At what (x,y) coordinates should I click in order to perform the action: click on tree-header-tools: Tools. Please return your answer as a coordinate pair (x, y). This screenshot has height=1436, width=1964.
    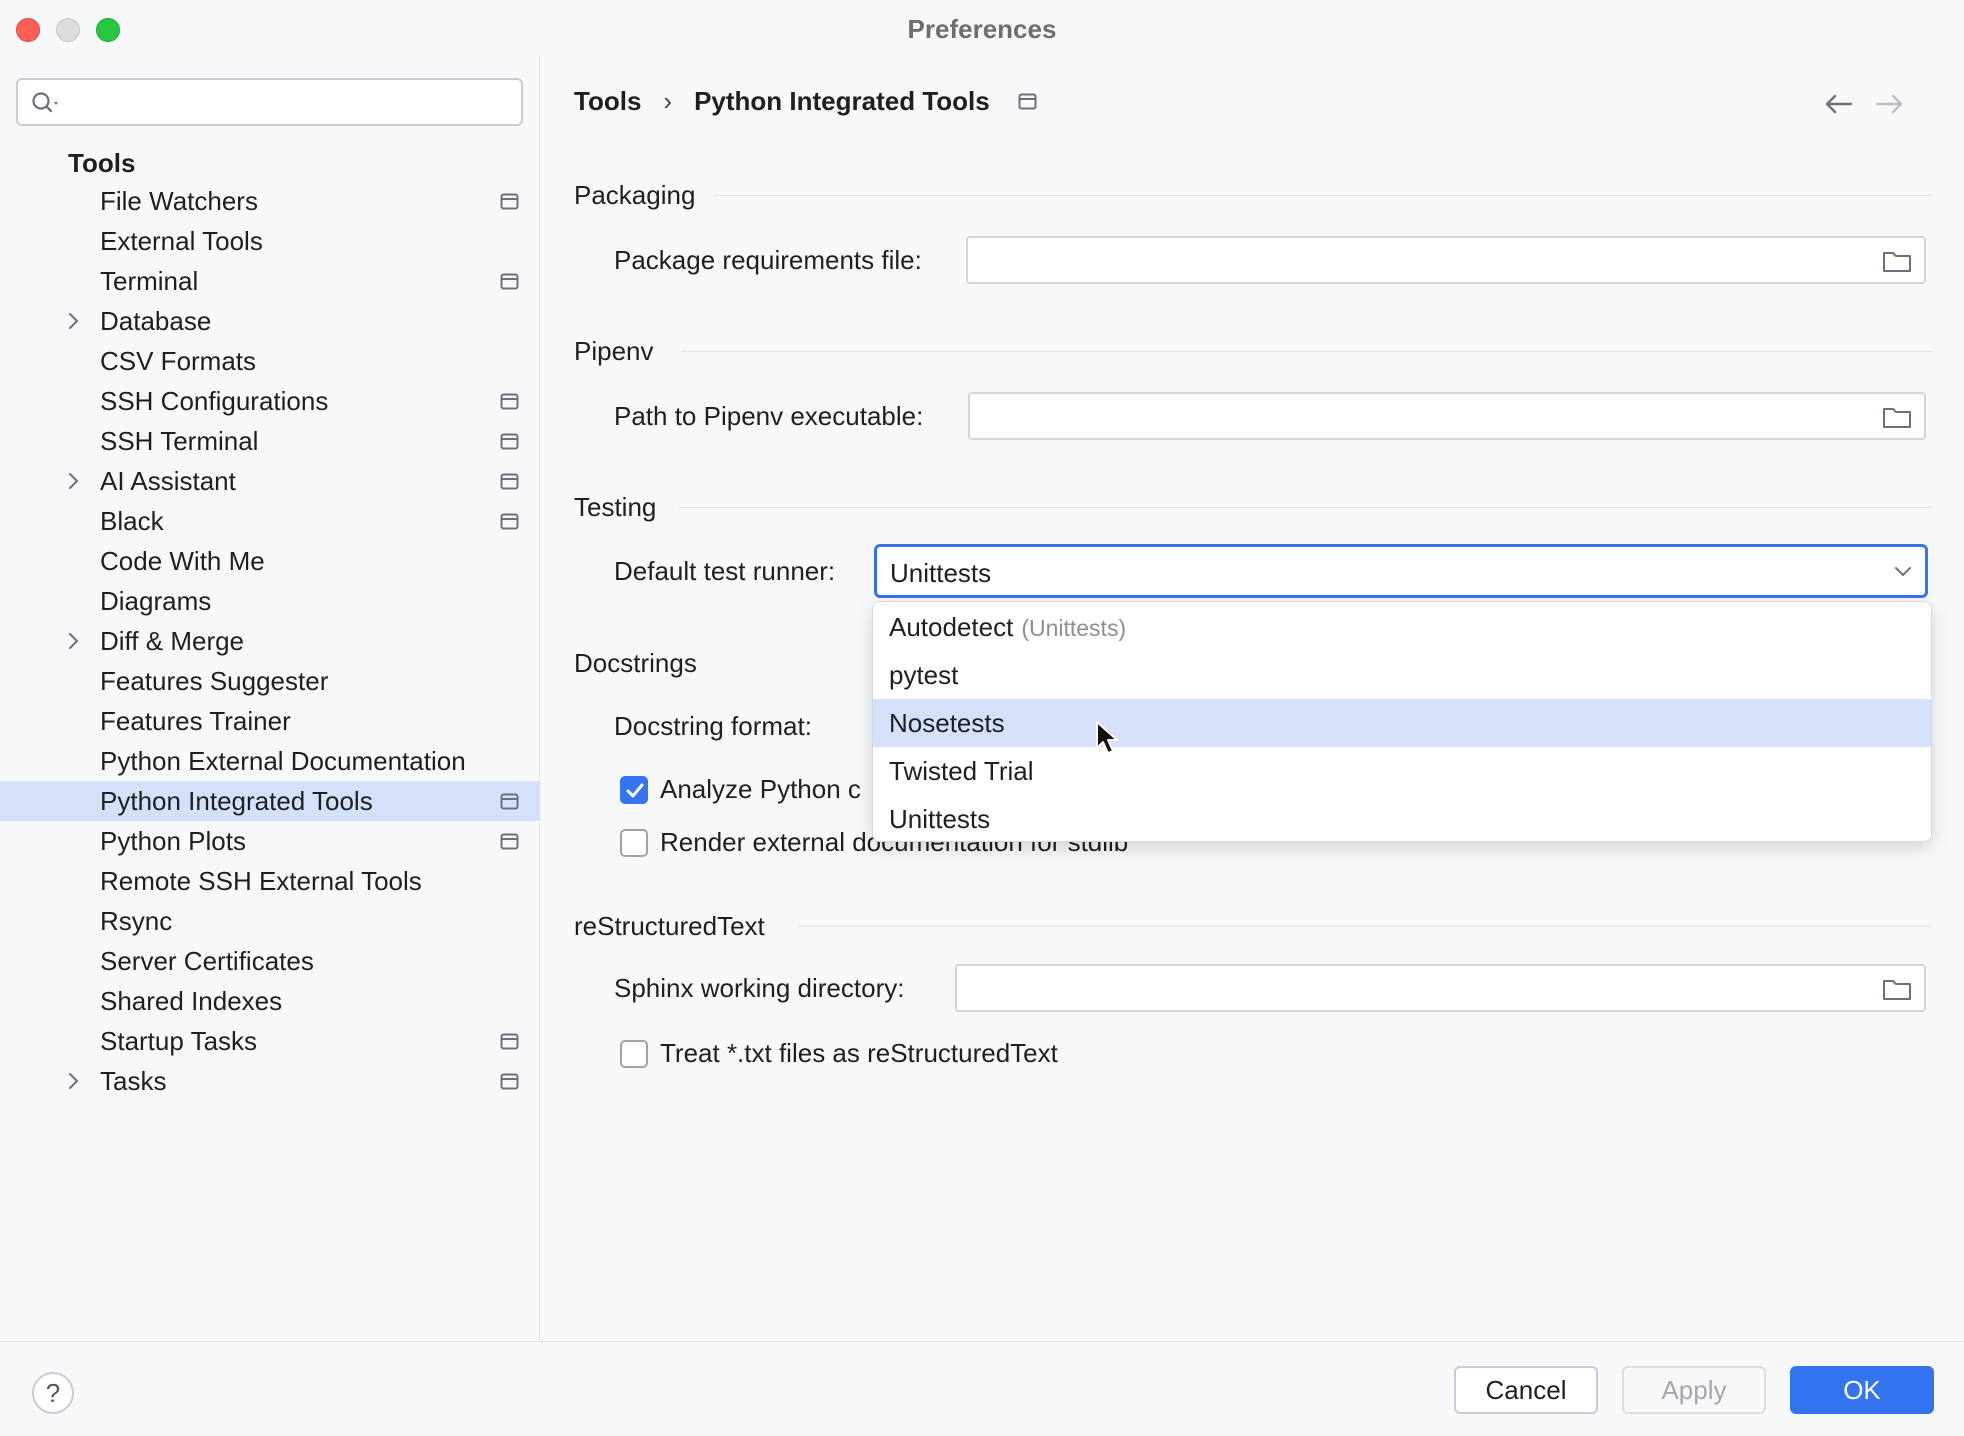
    Looking at the image, I should click on (101, 163).